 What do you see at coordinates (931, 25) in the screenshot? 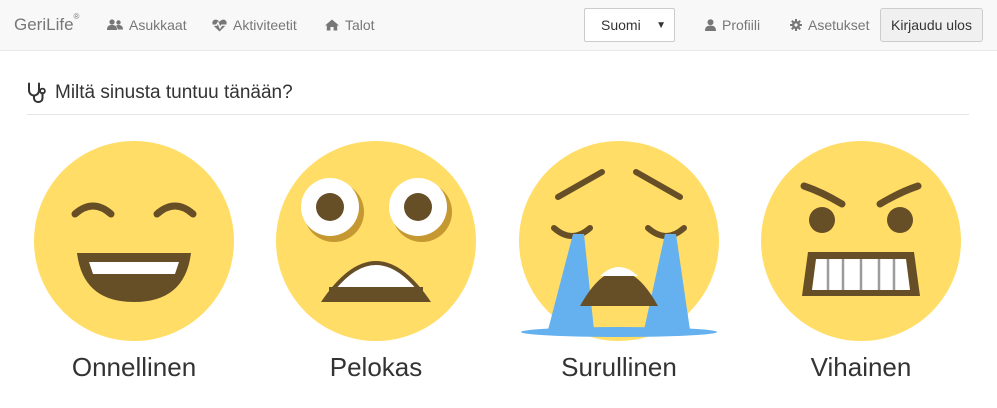
I see `logout-button: Kirjaudu ulos` at bounding box center [931, 25].